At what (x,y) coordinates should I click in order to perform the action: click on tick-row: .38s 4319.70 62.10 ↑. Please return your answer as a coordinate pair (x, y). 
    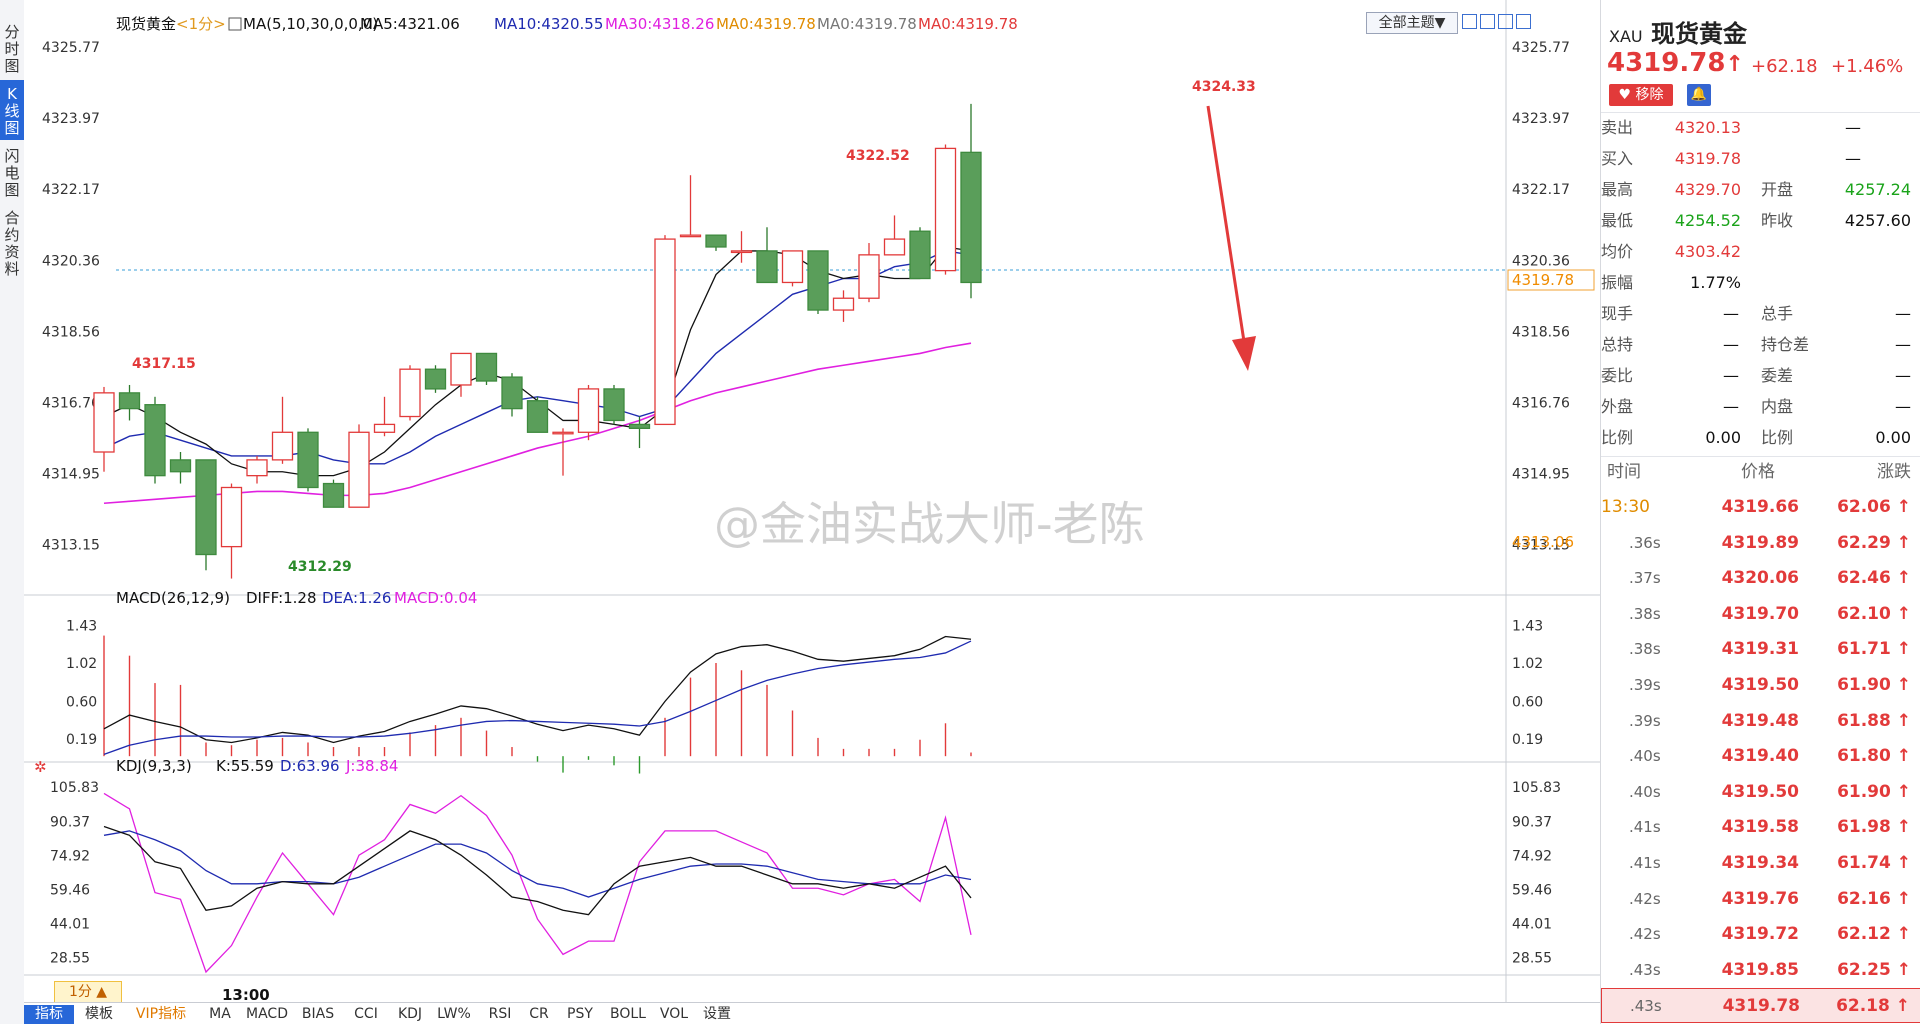
    Looking at the image, I should click on (1760, 614).